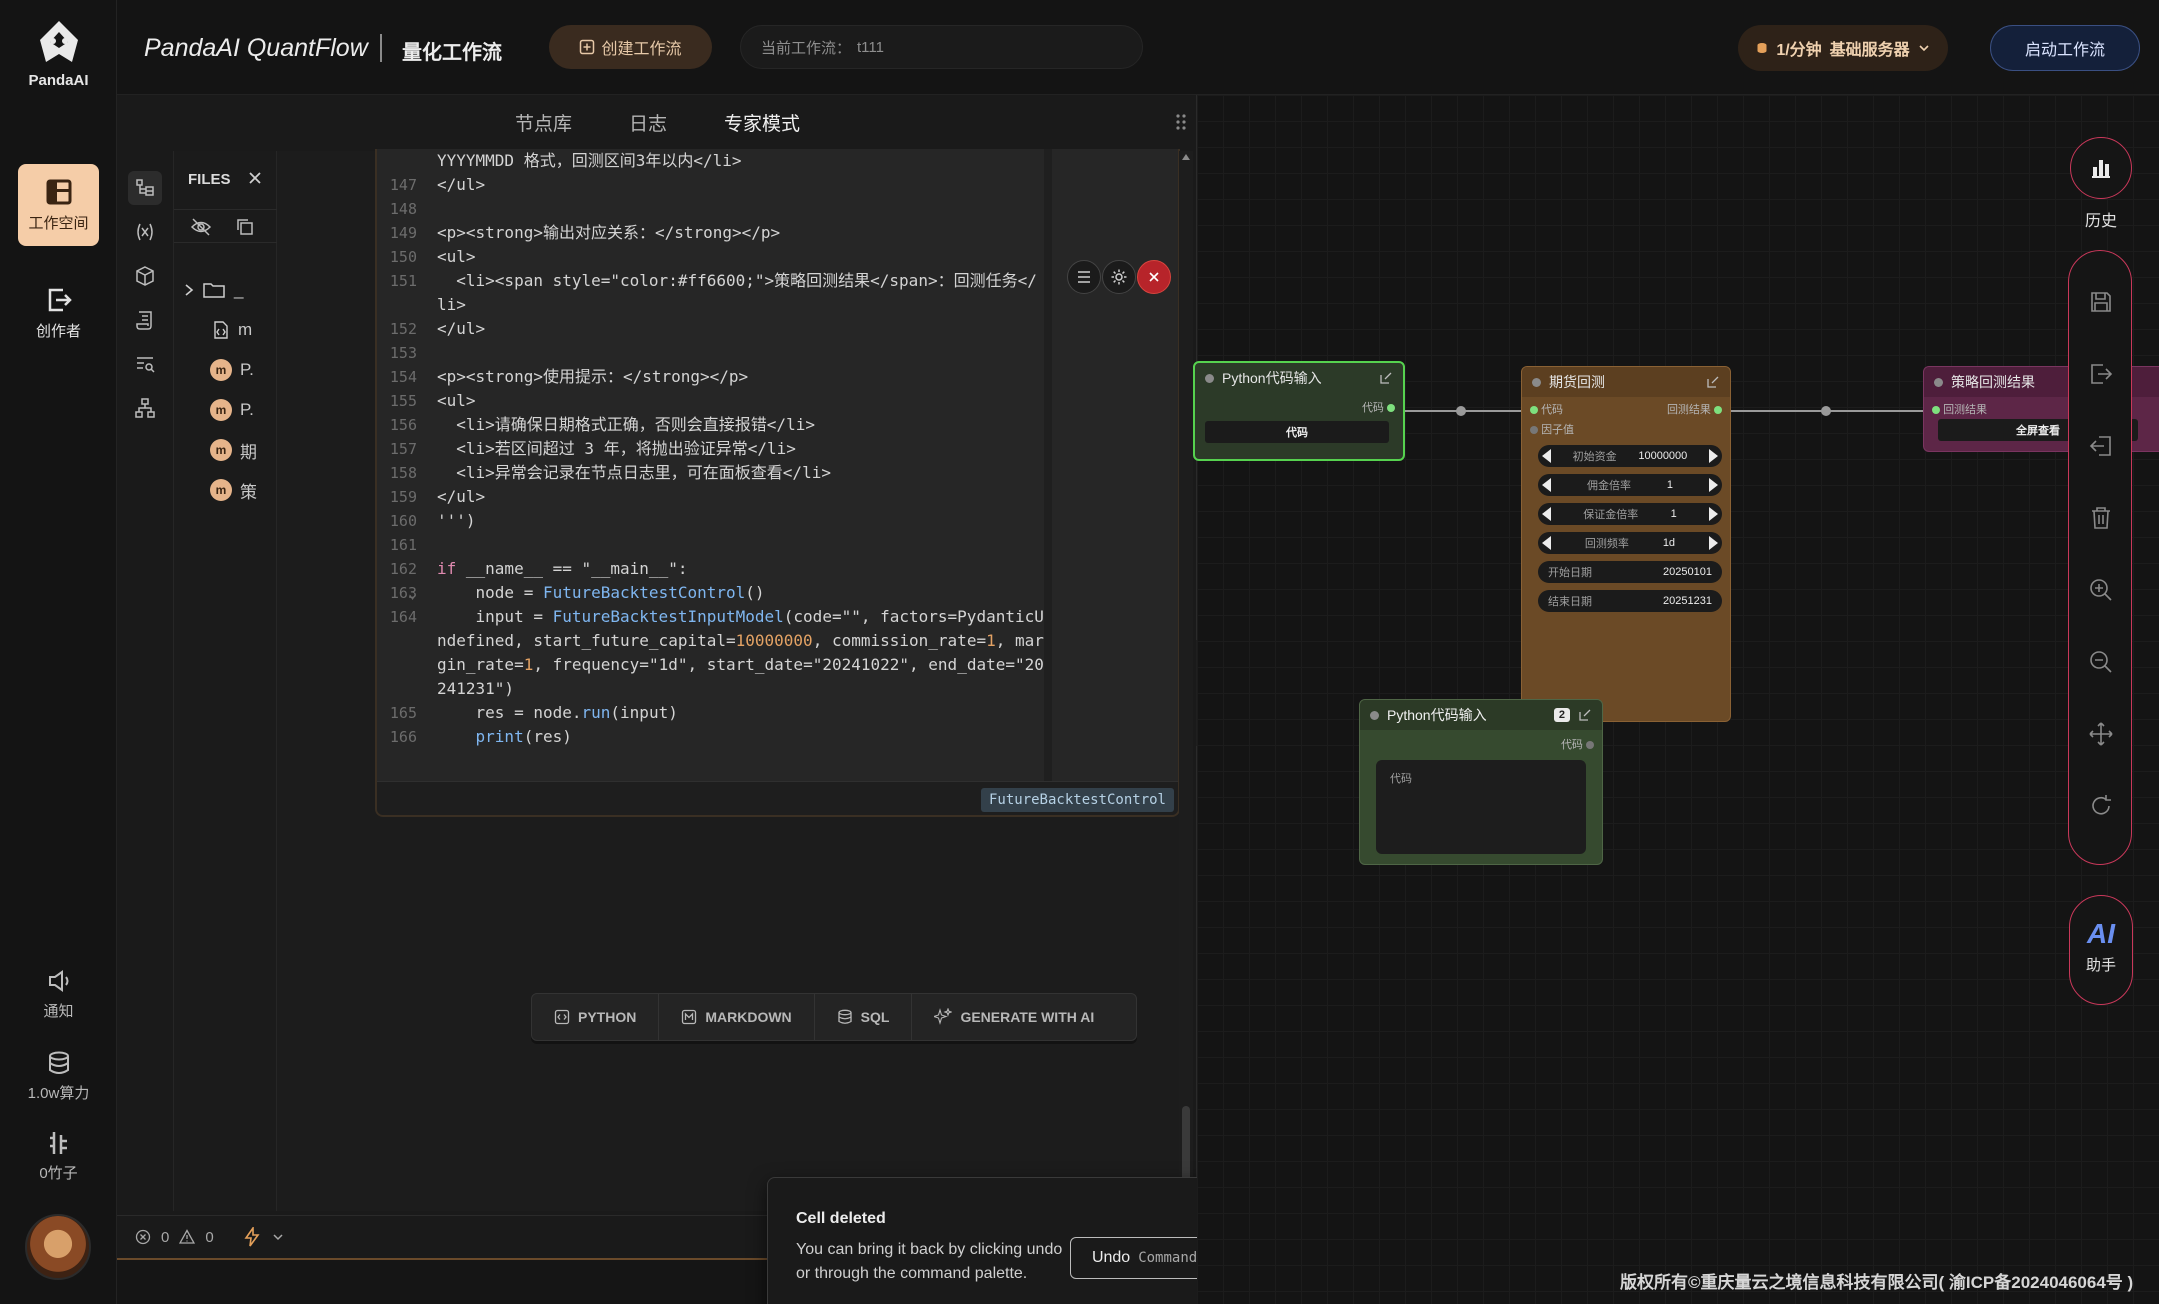 The height and width of the screenshot is (1304, 2159). What do you see at coordinates (2101, 302) in the screenshot?
I see `save-icon` at bounding box center [2101, 302].